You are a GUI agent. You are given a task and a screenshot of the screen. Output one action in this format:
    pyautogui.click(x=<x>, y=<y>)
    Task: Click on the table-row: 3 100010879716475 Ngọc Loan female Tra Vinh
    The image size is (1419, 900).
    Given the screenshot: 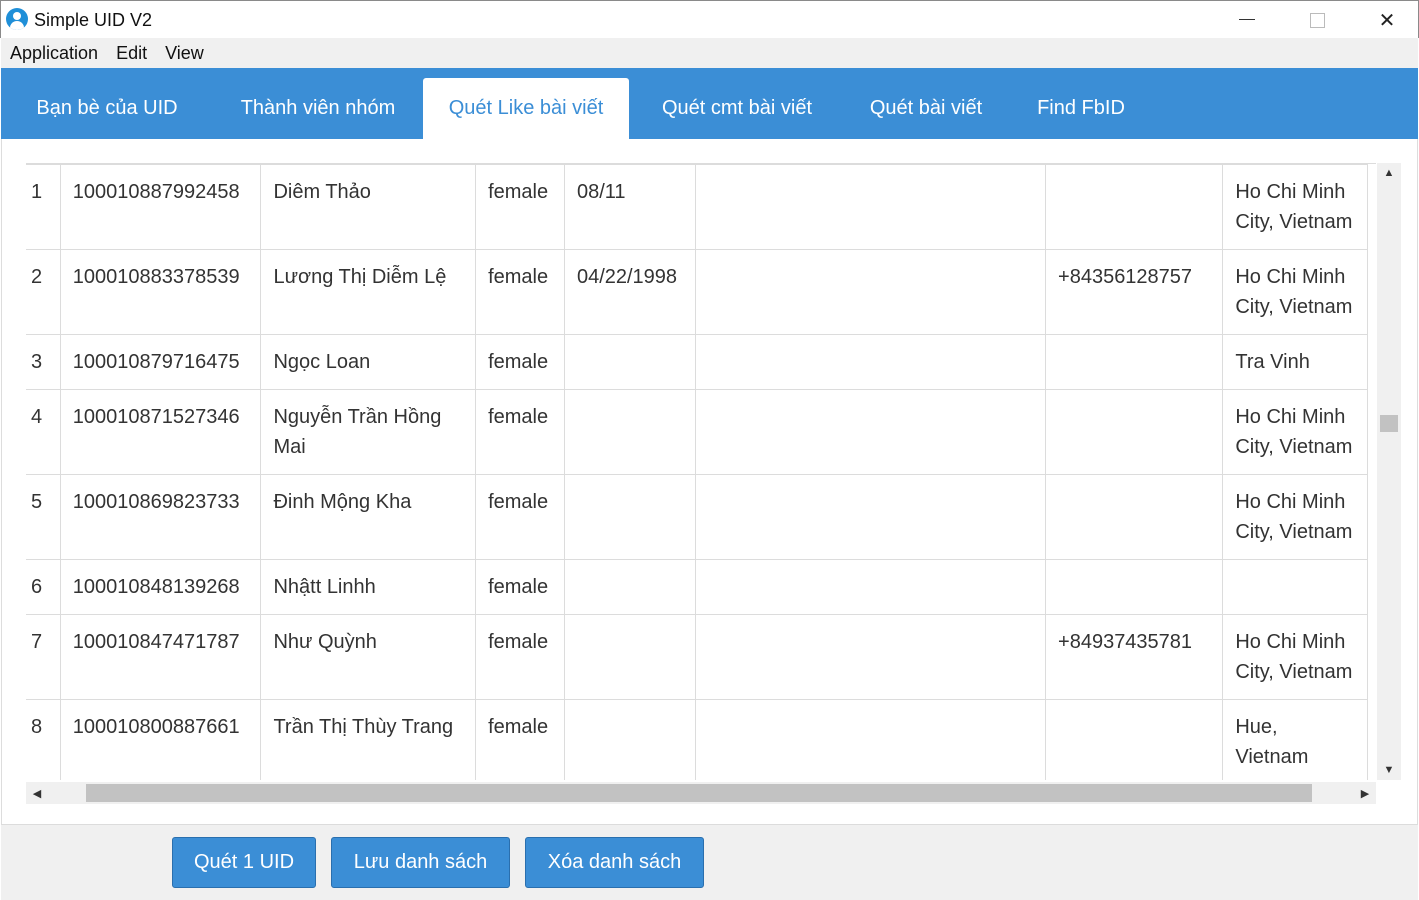 What is the action you would take?
    pyautogui.click(x=697, y=362)
    